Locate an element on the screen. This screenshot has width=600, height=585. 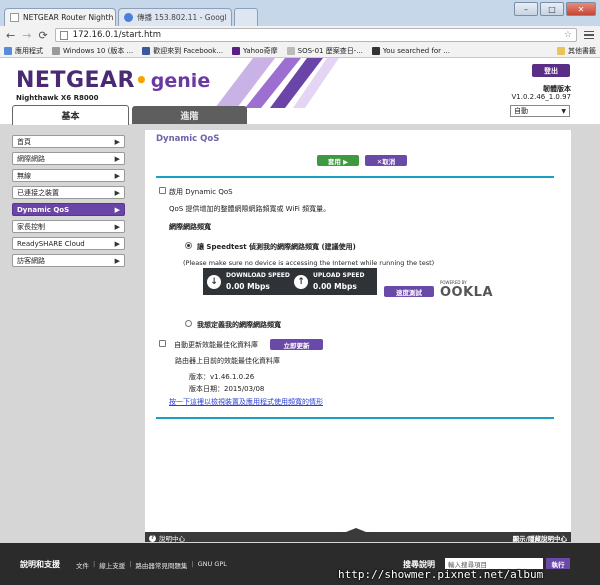
view-devices-link: 按一下這裡以檢視裝置及應用程式使用頻寬的情形 is located at coordinates (246, 402).